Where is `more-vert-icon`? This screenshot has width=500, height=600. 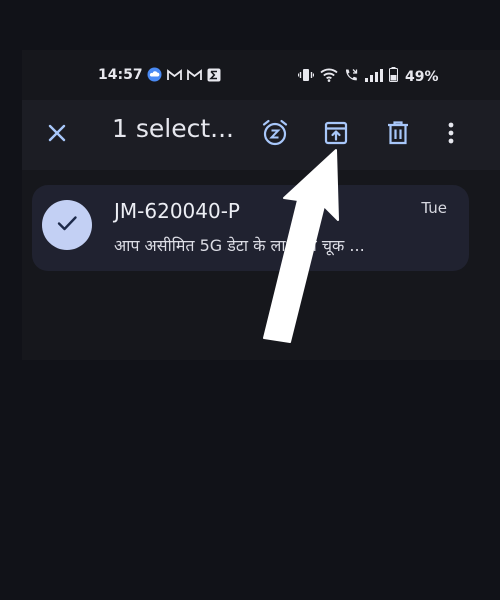
more-vert-icon is located at coordinates (451, 135).